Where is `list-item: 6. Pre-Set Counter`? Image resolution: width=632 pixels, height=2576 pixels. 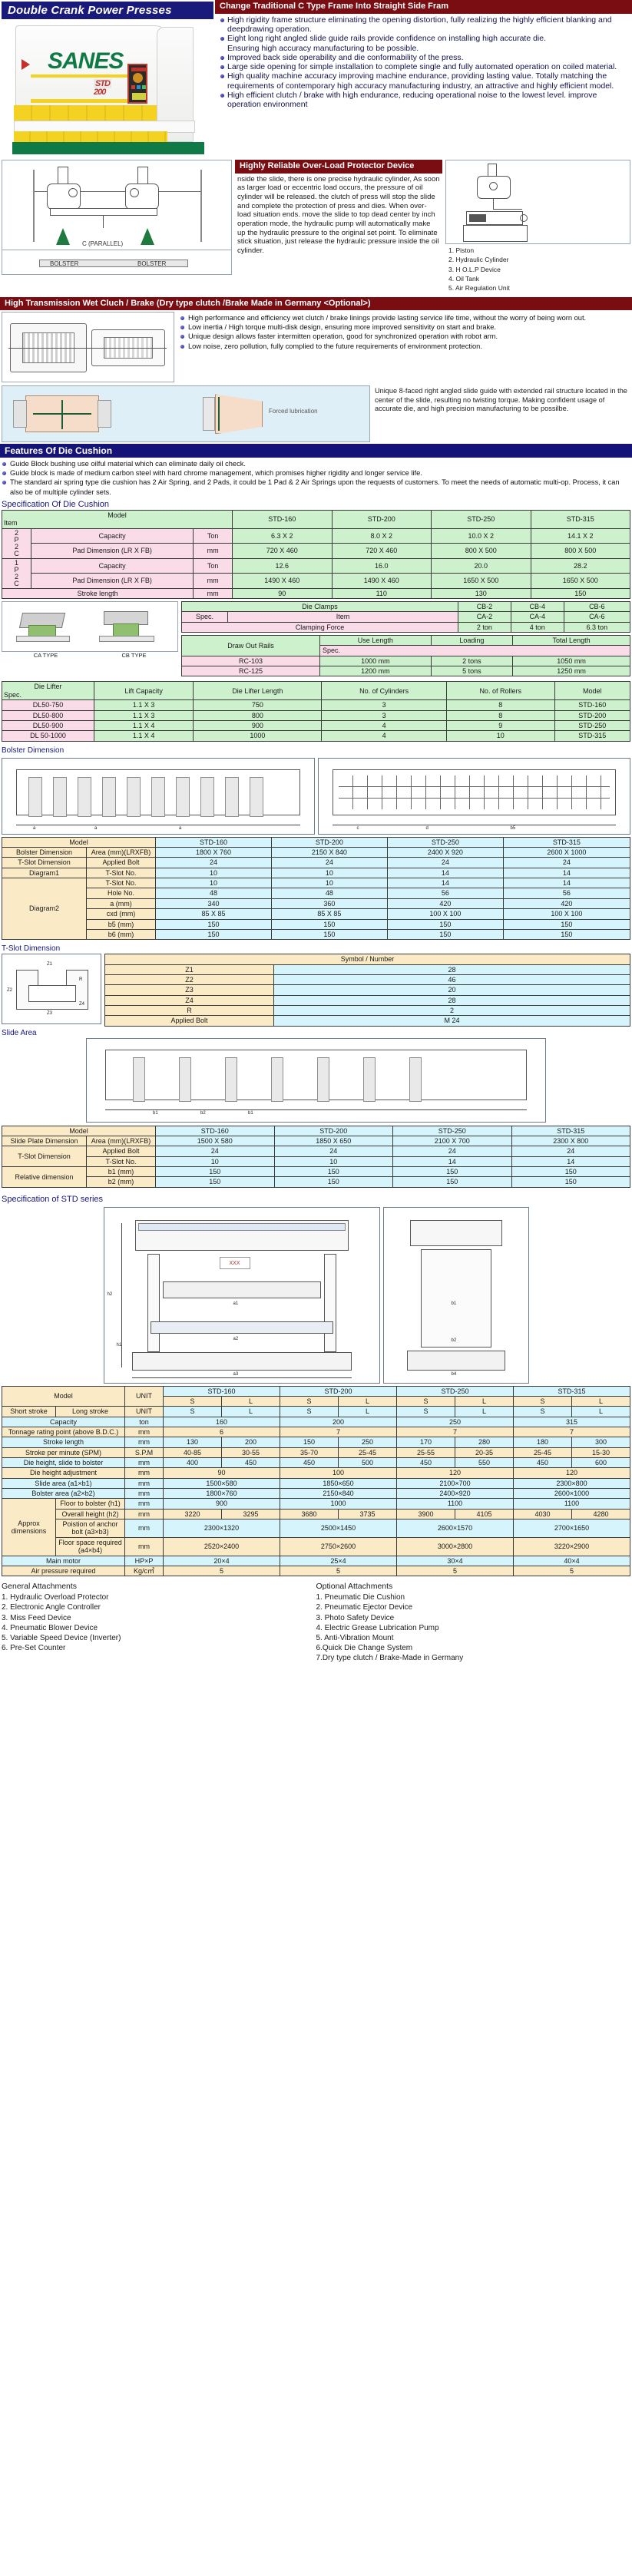
list-item: 6. Pre-Set Counter is located at coordinates (34, 1648).